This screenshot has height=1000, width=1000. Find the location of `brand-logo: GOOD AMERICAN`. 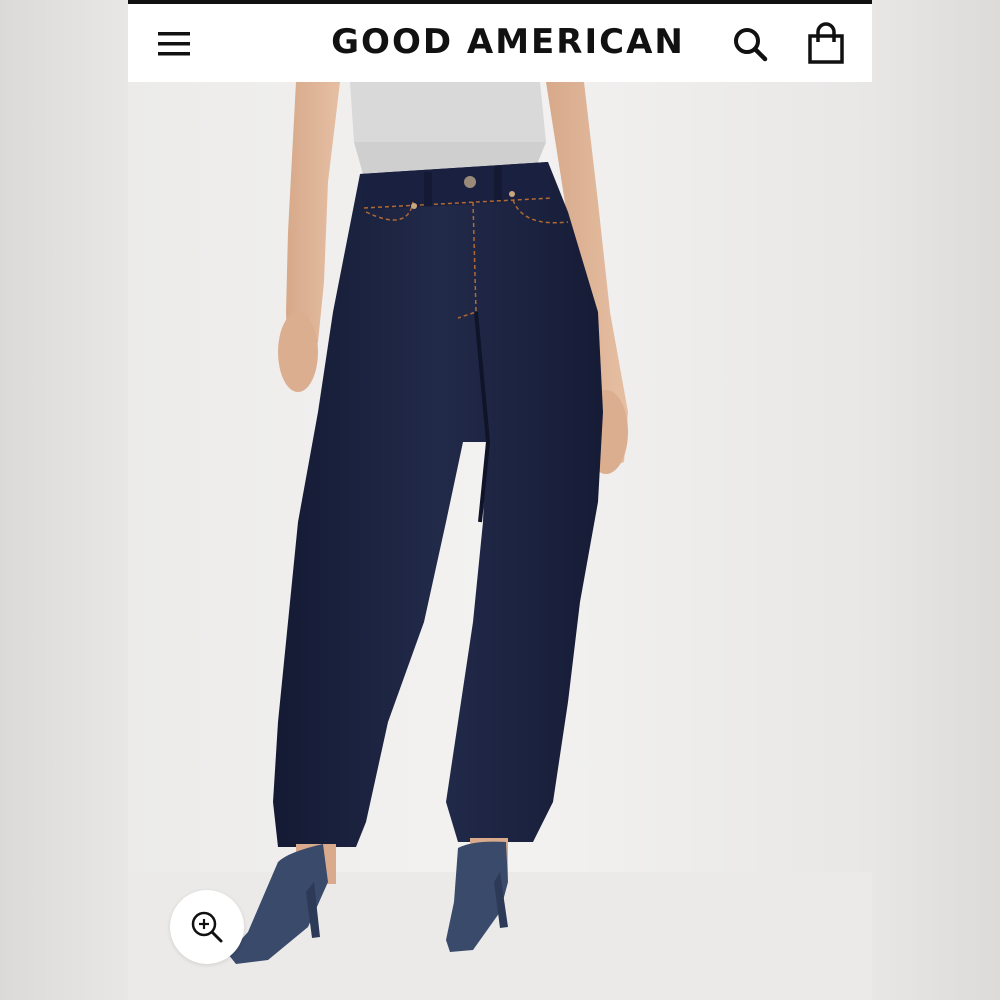

brand-logo: GOOD AMERICAN is located at coordinates (508, 42).